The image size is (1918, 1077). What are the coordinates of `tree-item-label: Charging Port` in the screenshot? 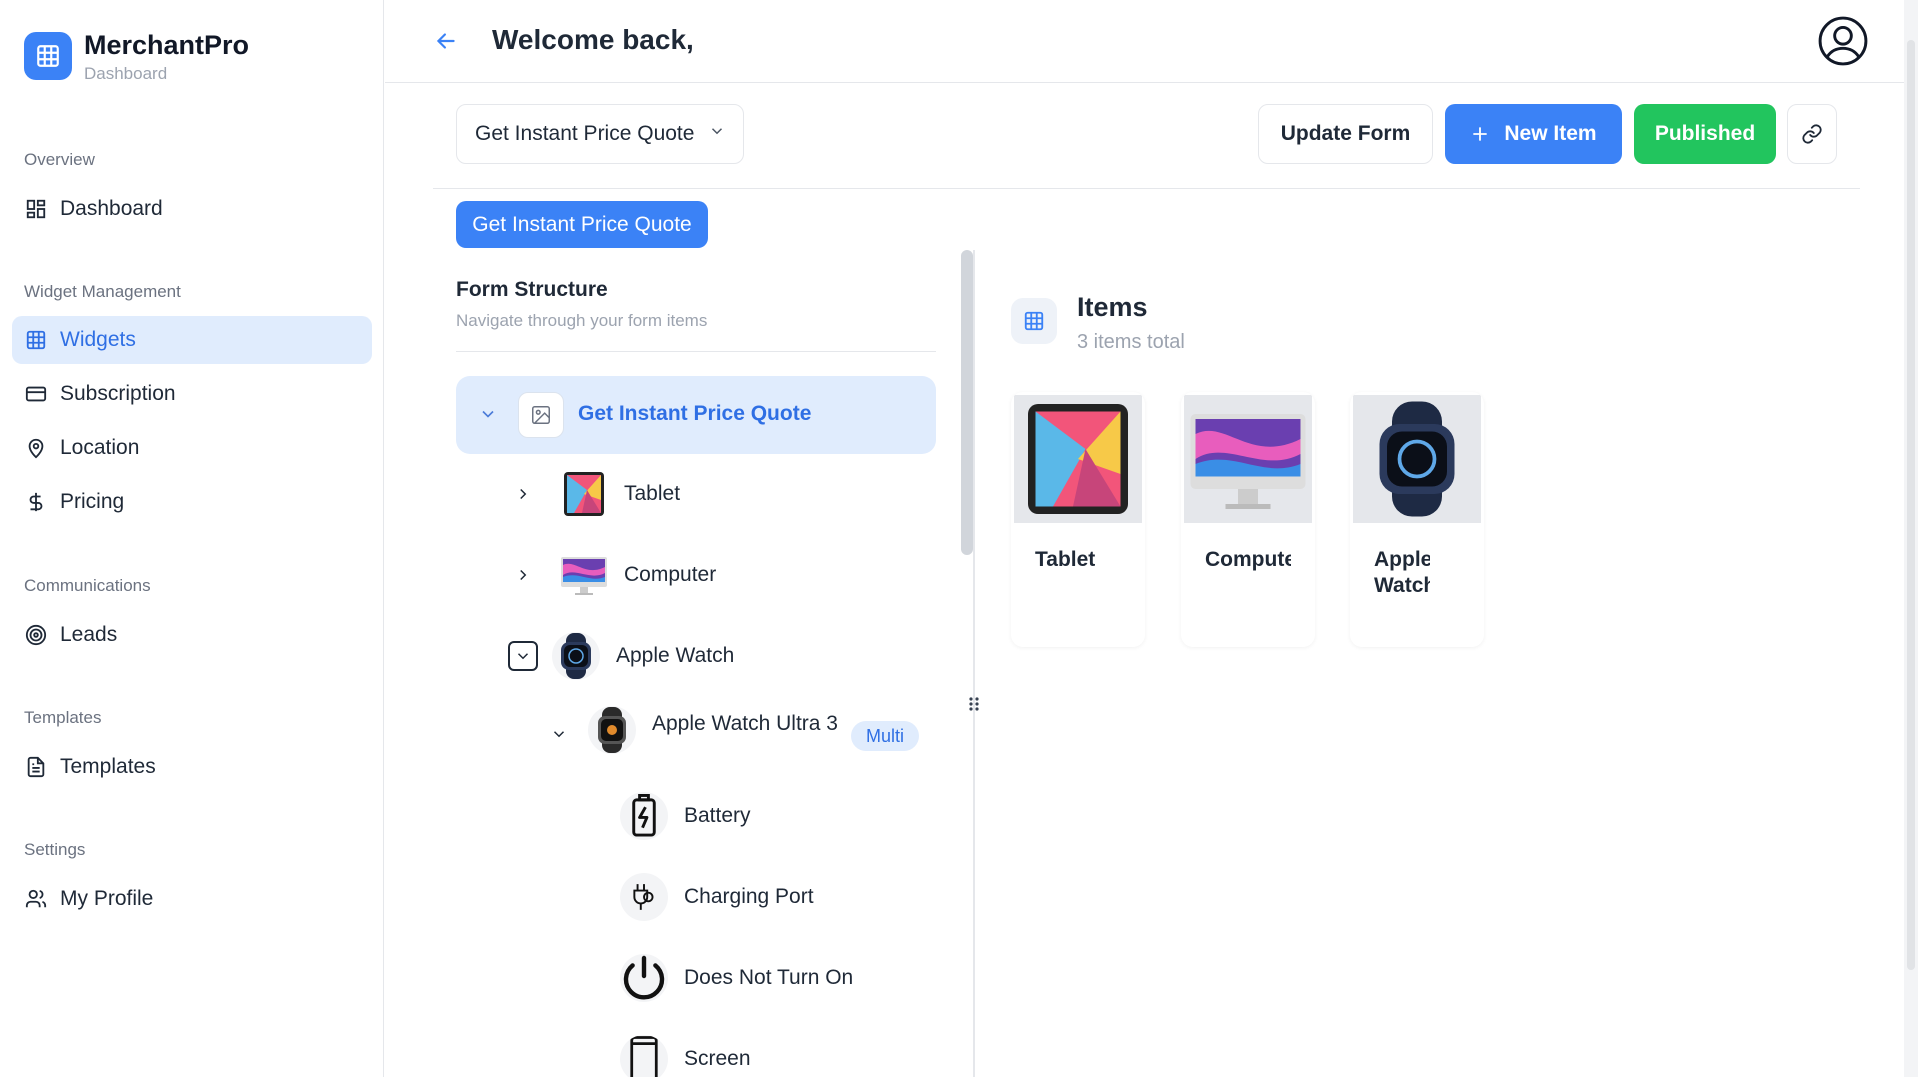 It's located at (749, 896).